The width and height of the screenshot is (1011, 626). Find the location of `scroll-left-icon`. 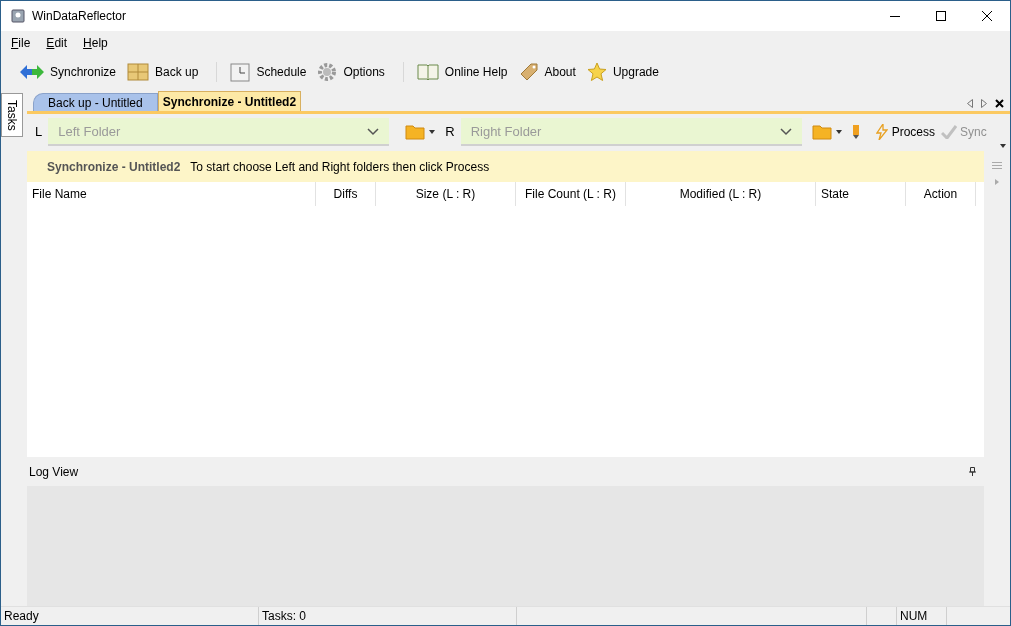

scroll-left-icon is located at coordinates (970, 103).